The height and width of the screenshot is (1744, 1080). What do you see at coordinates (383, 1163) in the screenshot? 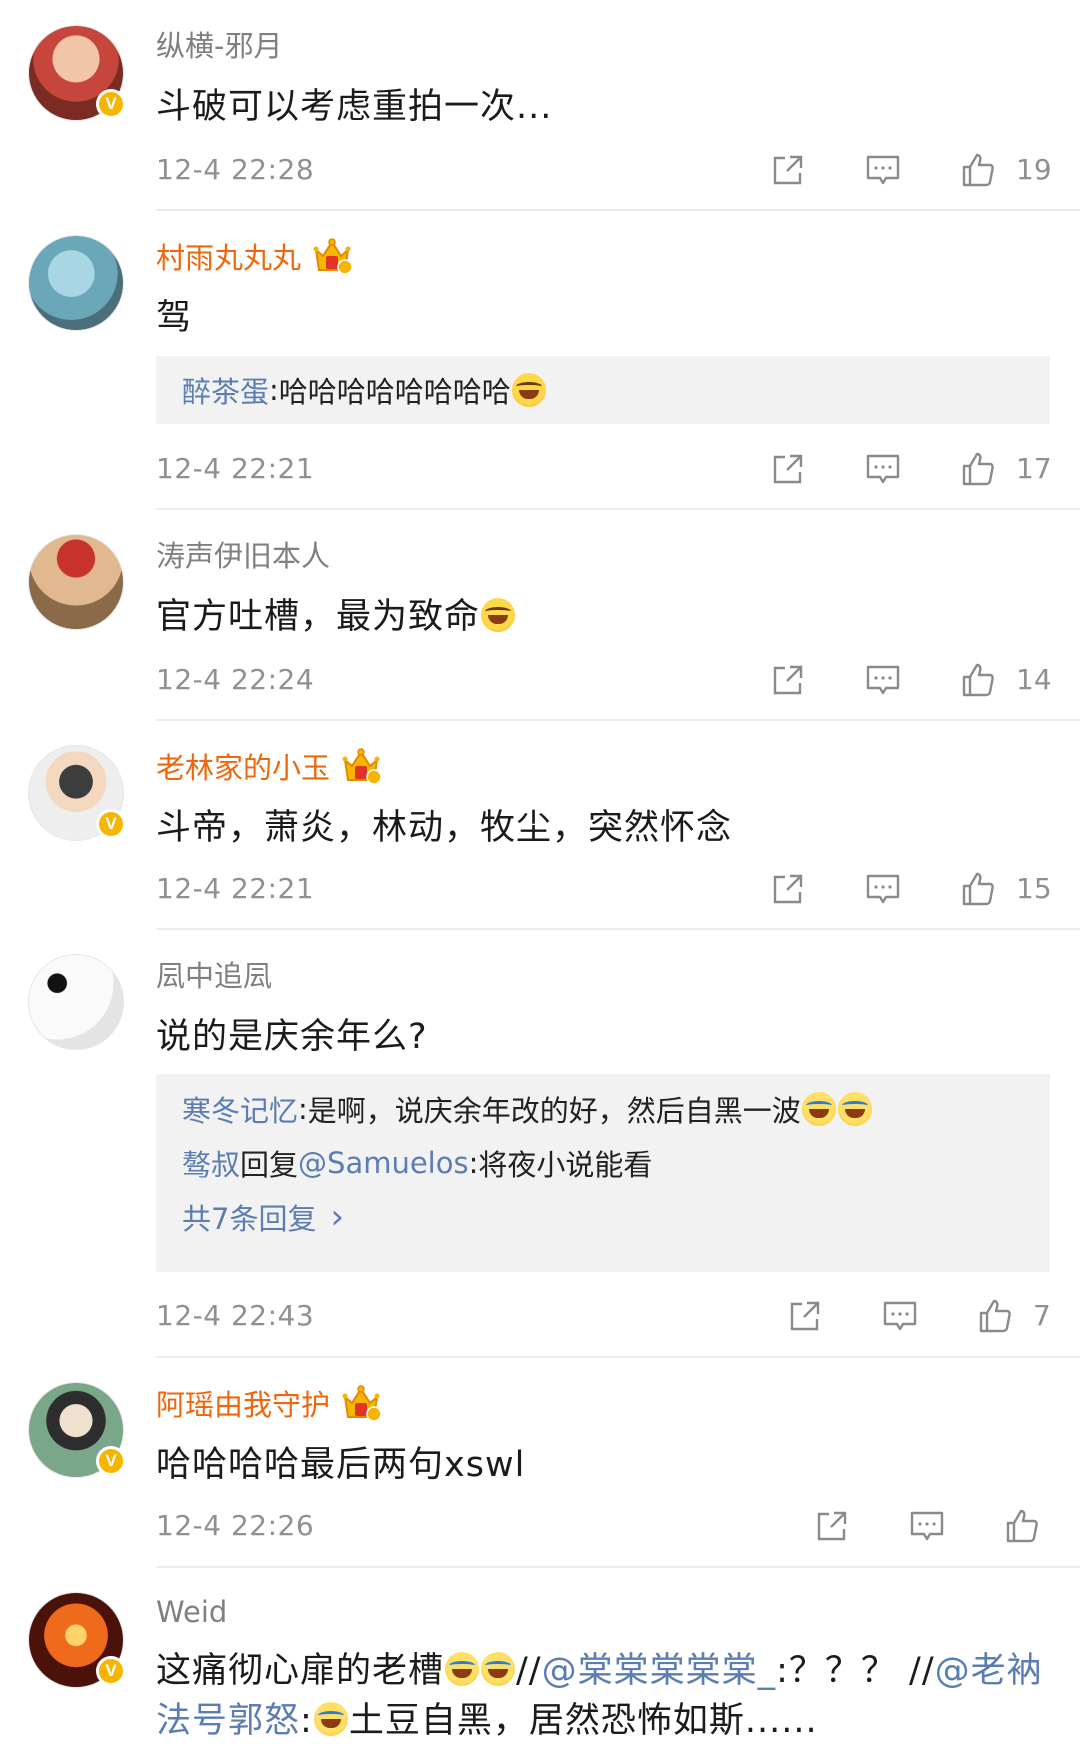
I see `reply-mention: @Samuelos` at bounding box center [383, 1163].